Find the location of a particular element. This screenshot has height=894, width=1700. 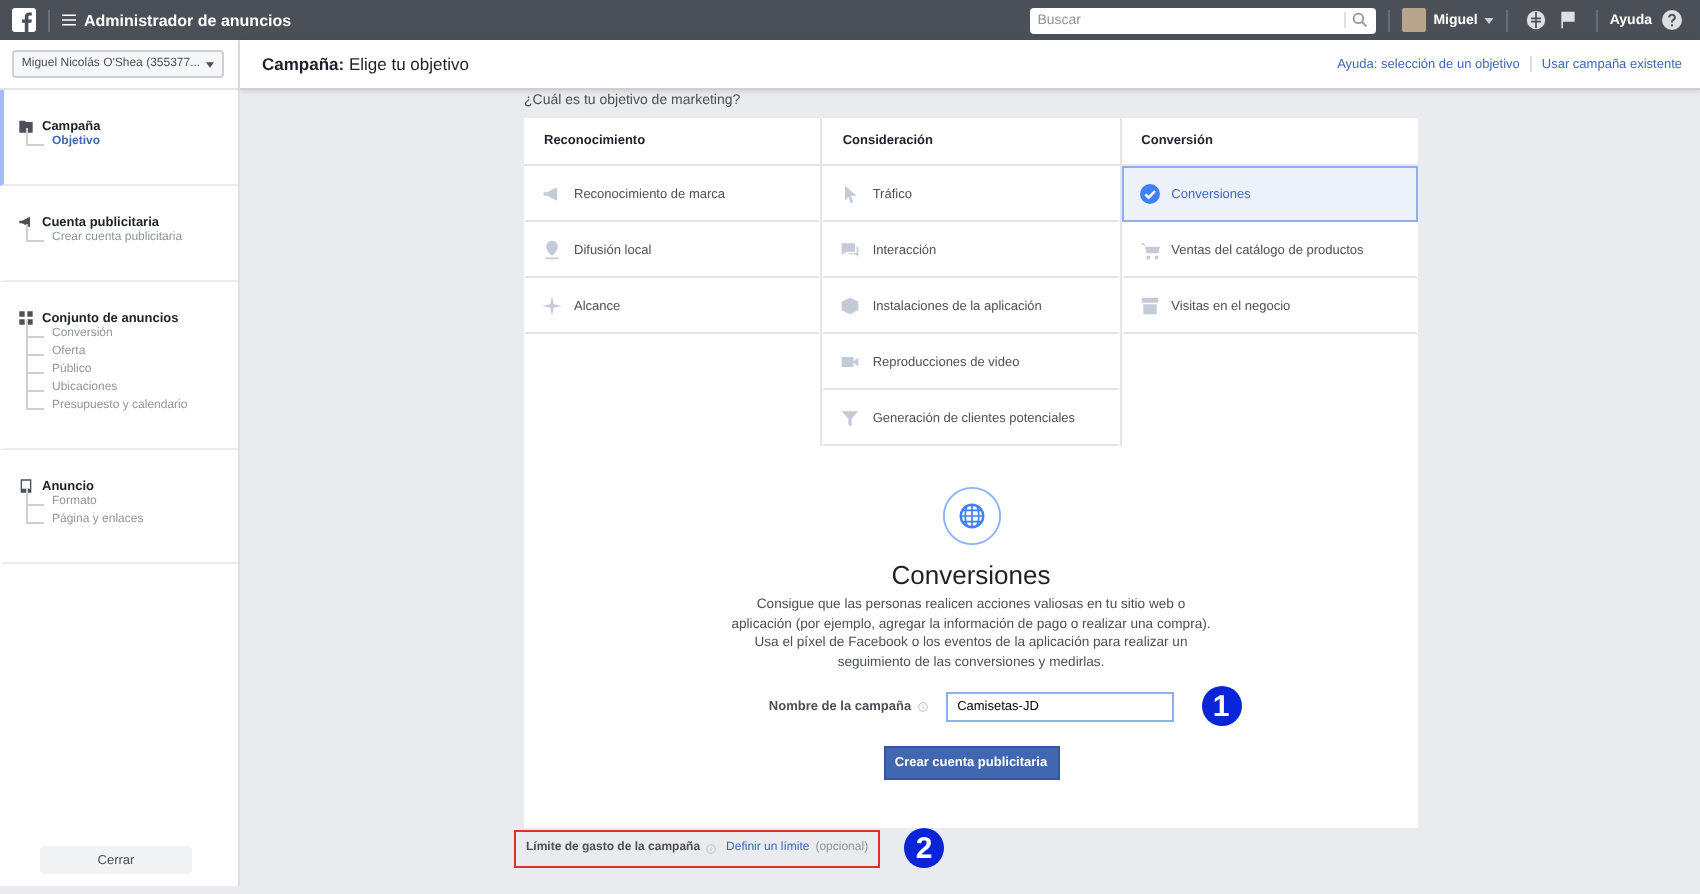

video-camera-icon is located at coordinates (850, 362).